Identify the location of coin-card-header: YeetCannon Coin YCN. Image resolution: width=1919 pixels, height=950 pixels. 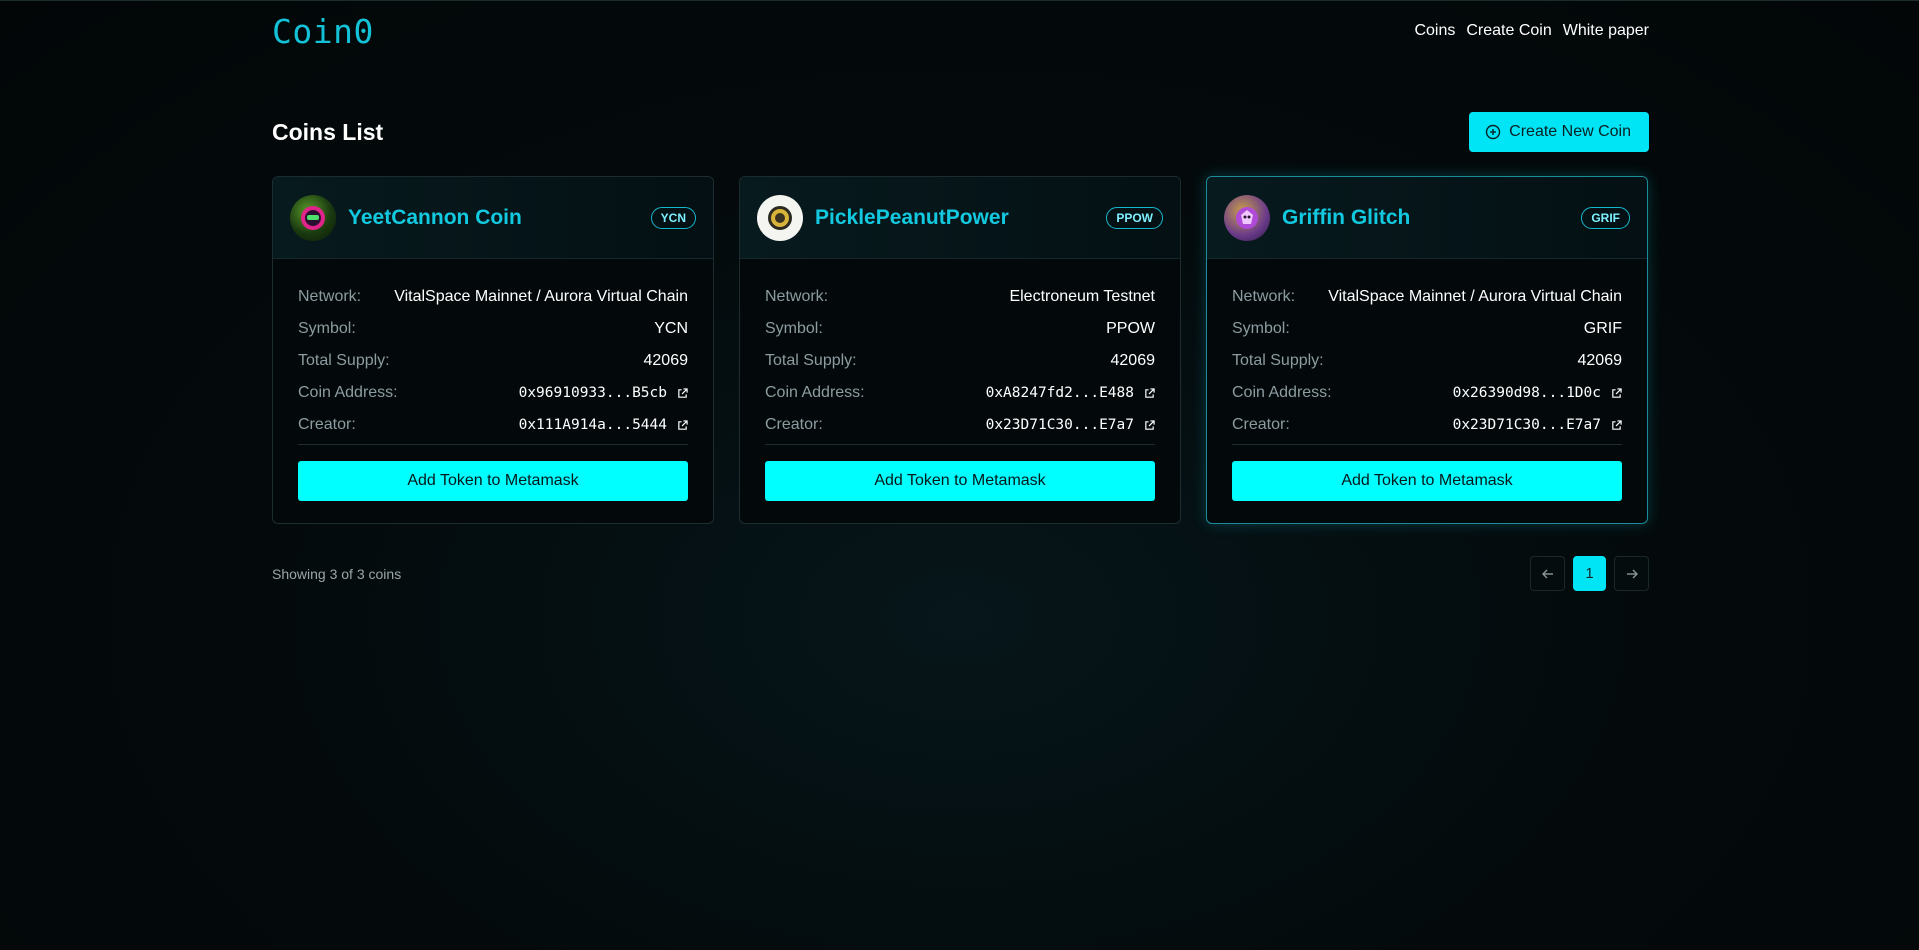
(493, 218).